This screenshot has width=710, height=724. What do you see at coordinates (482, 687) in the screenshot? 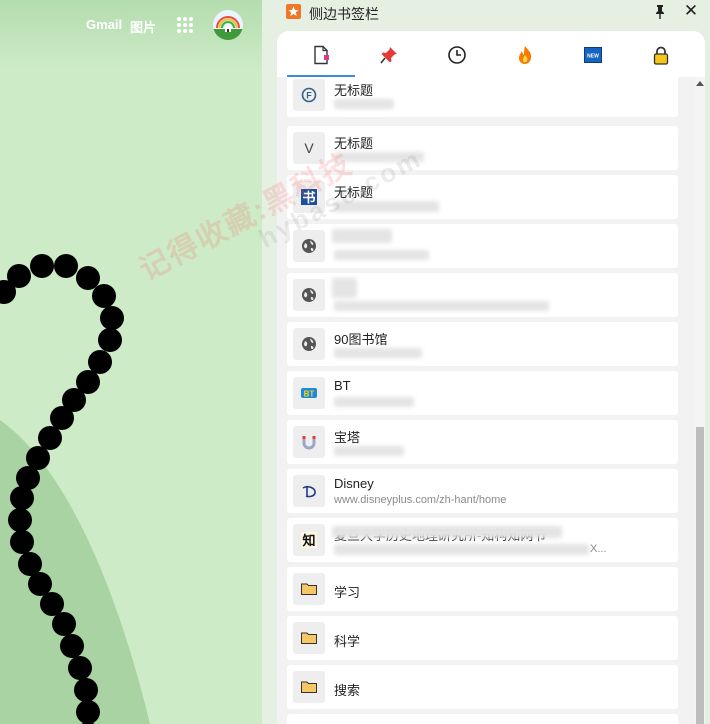
I see `folder-item: 搜索` at bounding box center [482, 687].